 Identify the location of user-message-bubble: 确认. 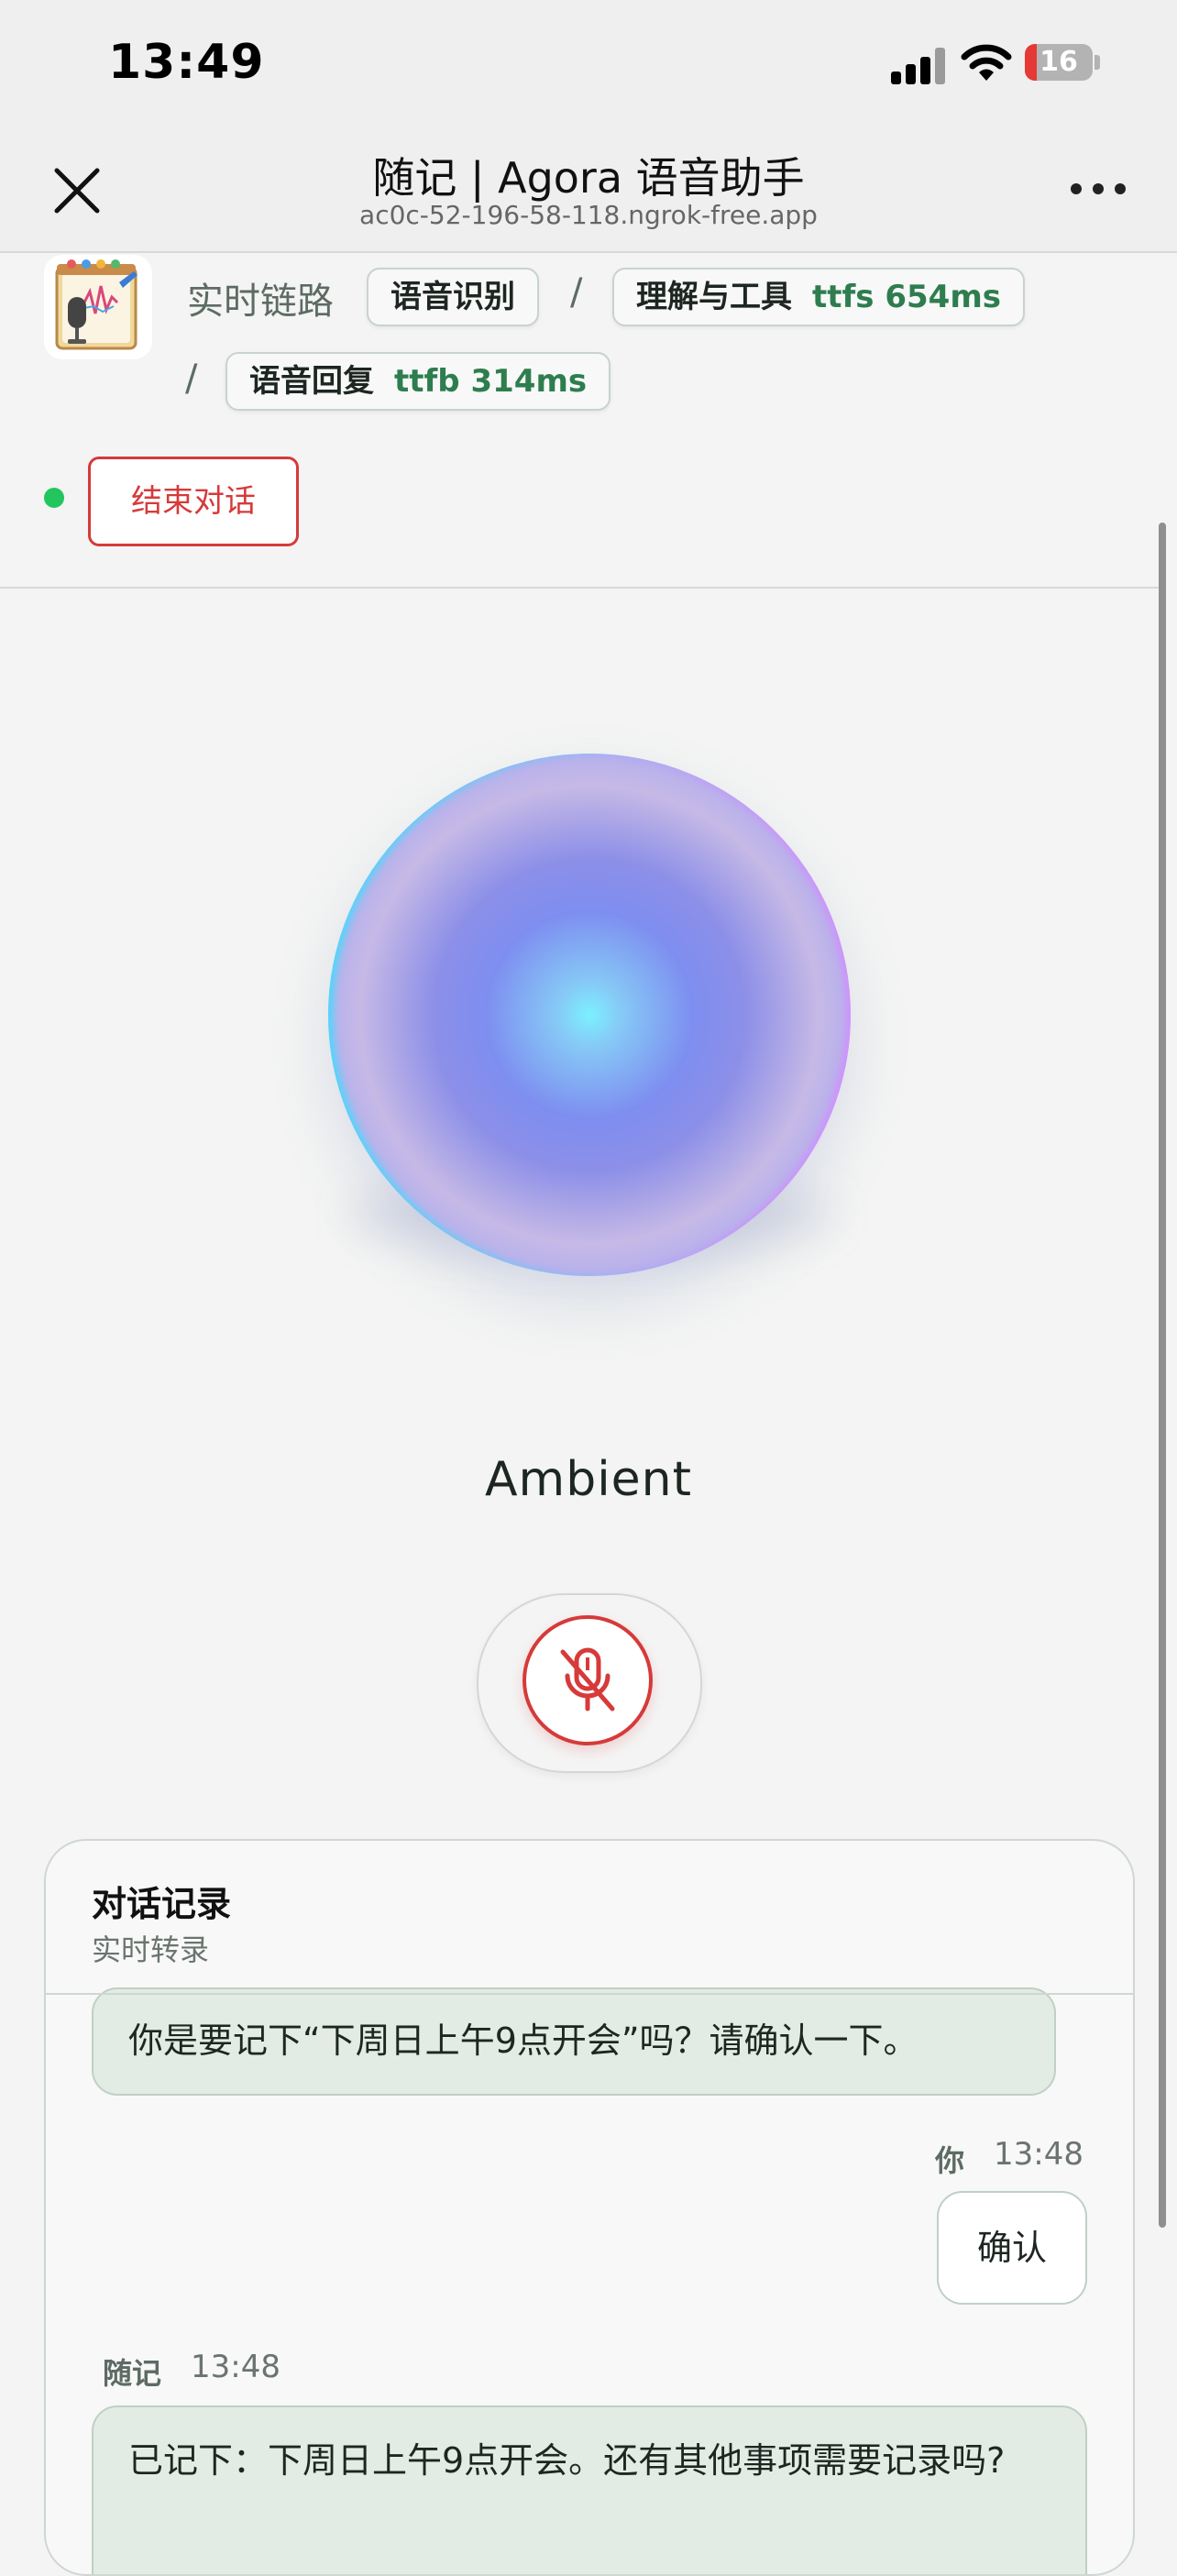
(1012, 2248).